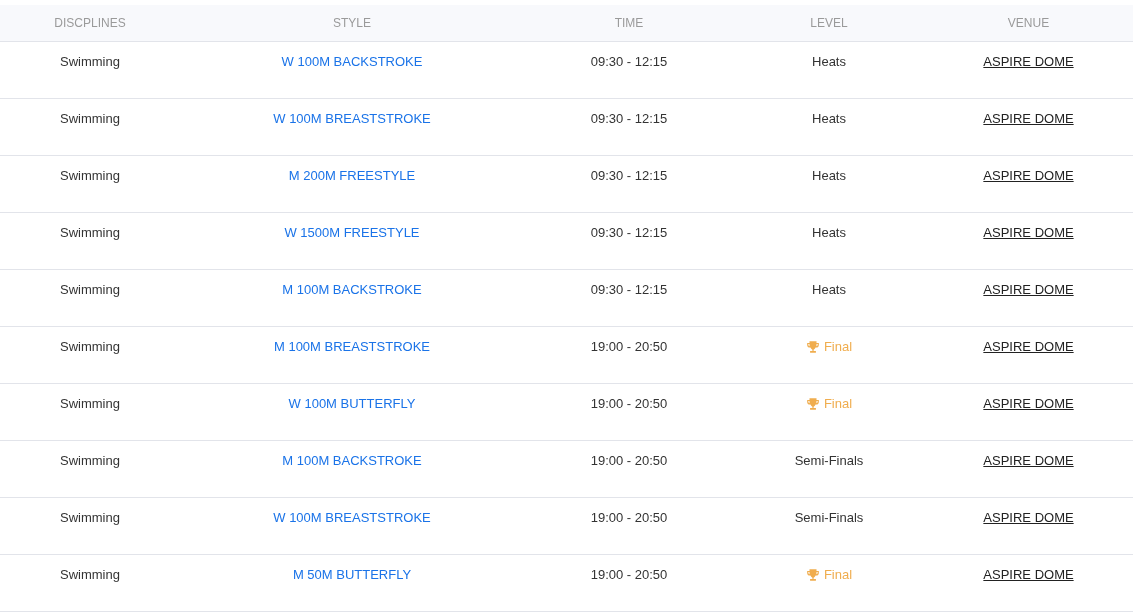 Image resolution: width=1133 pixels, height=613 pixels. I want to click on column-header: VENUE, so click(1028, 23).